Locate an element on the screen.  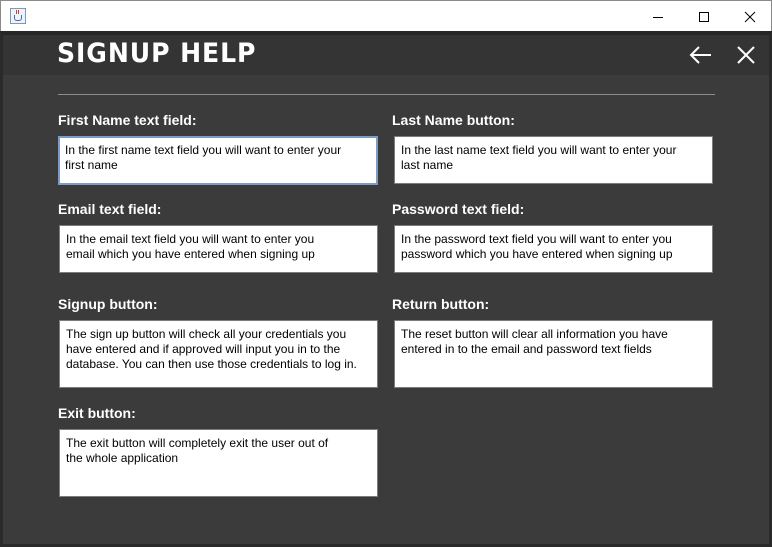
first-name-label: First Name text field: is located at coordinates (127, 120).